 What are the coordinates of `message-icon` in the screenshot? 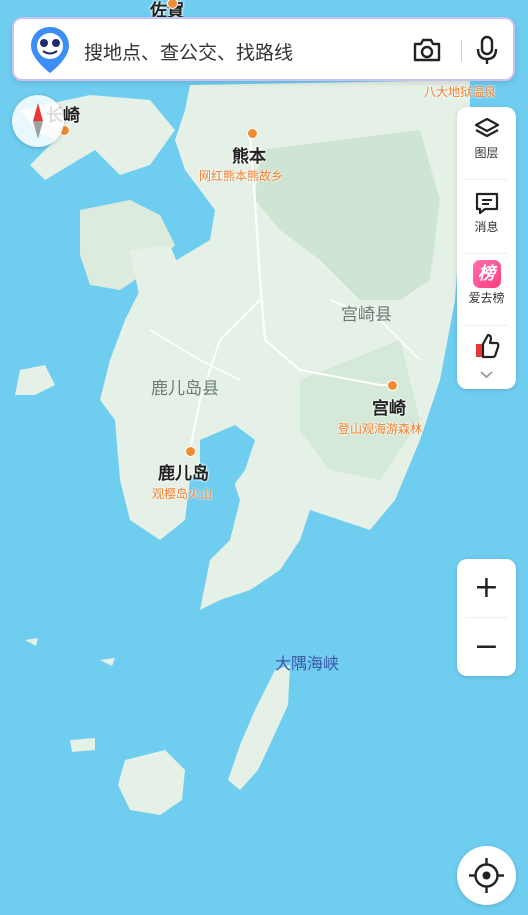 It's located at (486, 203).